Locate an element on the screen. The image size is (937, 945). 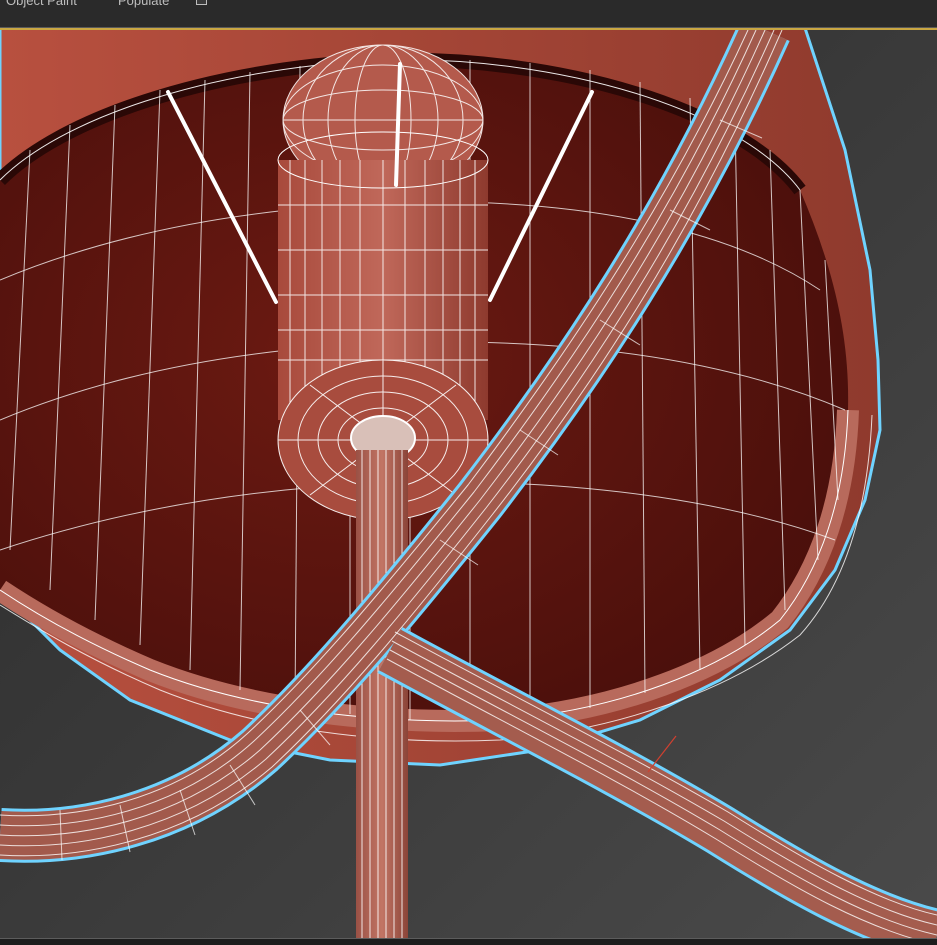
object-paint-tab: Object Paint is located at coordinates (41, 4).